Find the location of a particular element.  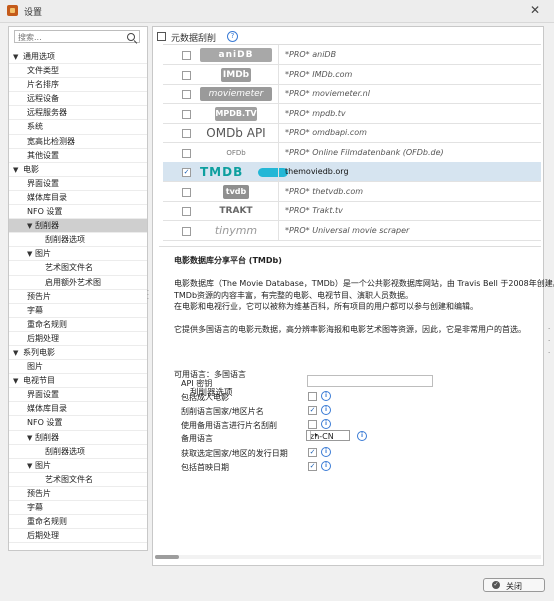

tree-item: 宽高比检测器 is located at coordinates (78, 142).